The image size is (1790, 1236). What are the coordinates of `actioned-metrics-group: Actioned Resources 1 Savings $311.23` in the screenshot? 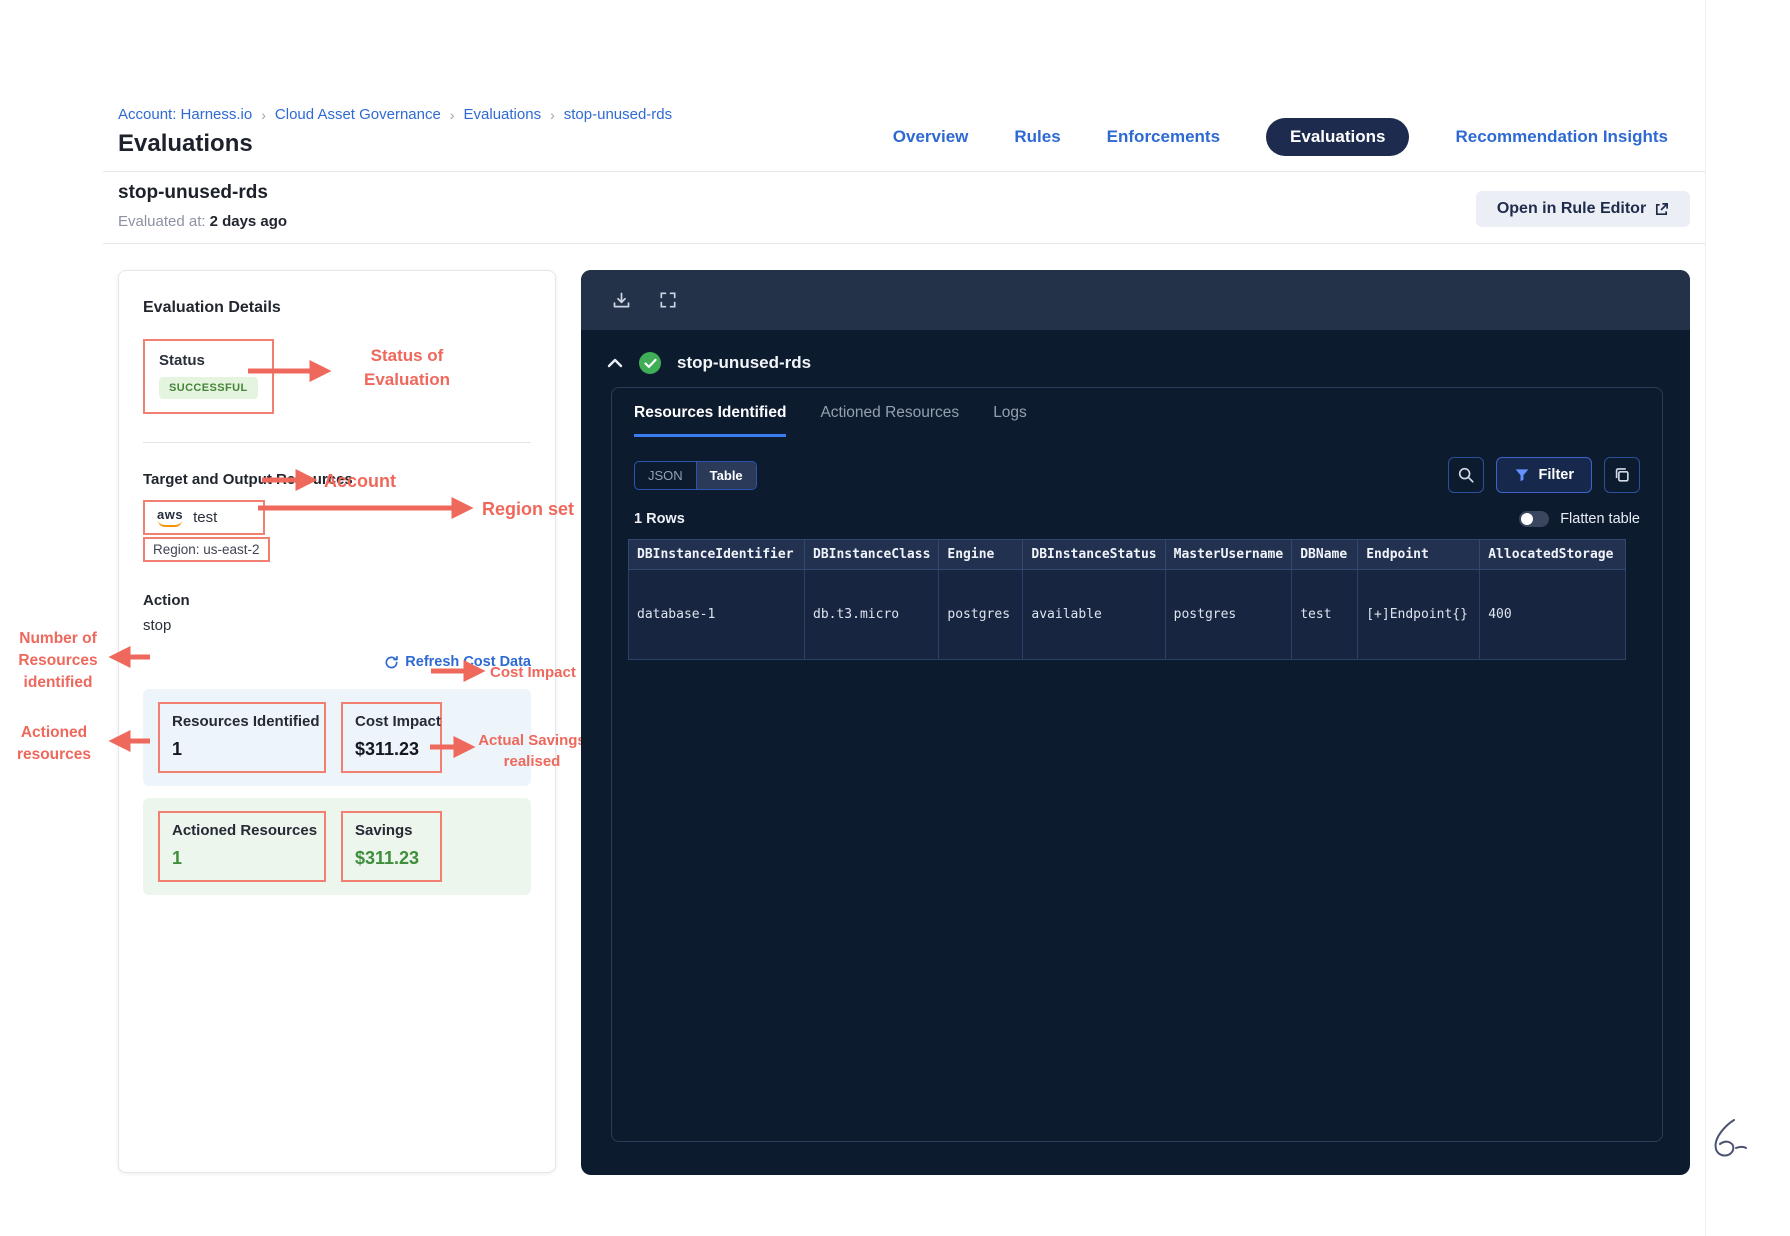 It's located at (337, 846).